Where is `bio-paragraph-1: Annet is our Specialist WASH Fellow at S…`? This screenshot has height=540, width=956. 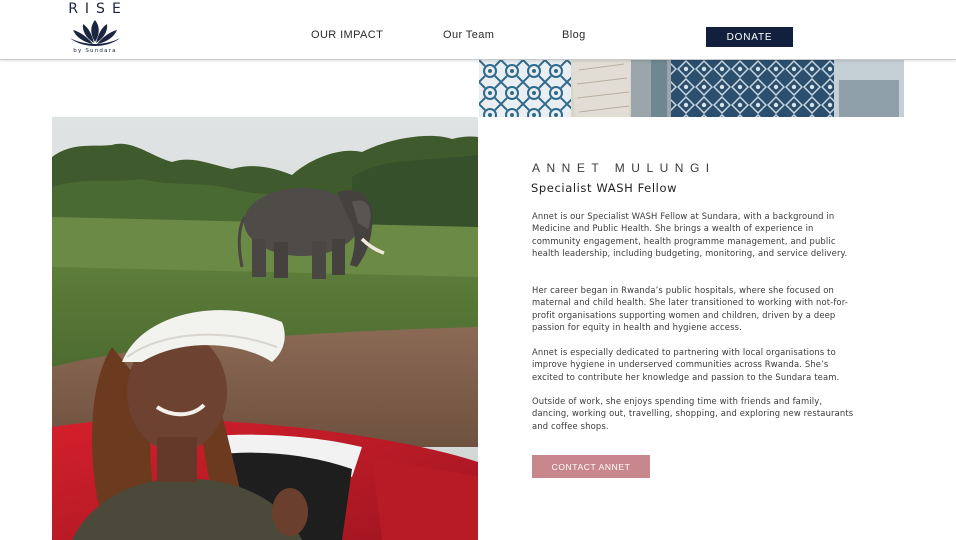 bio-paragraph-1: Annet is our Specialist WASH Fellow at S… is located at coordinates (690, 234).